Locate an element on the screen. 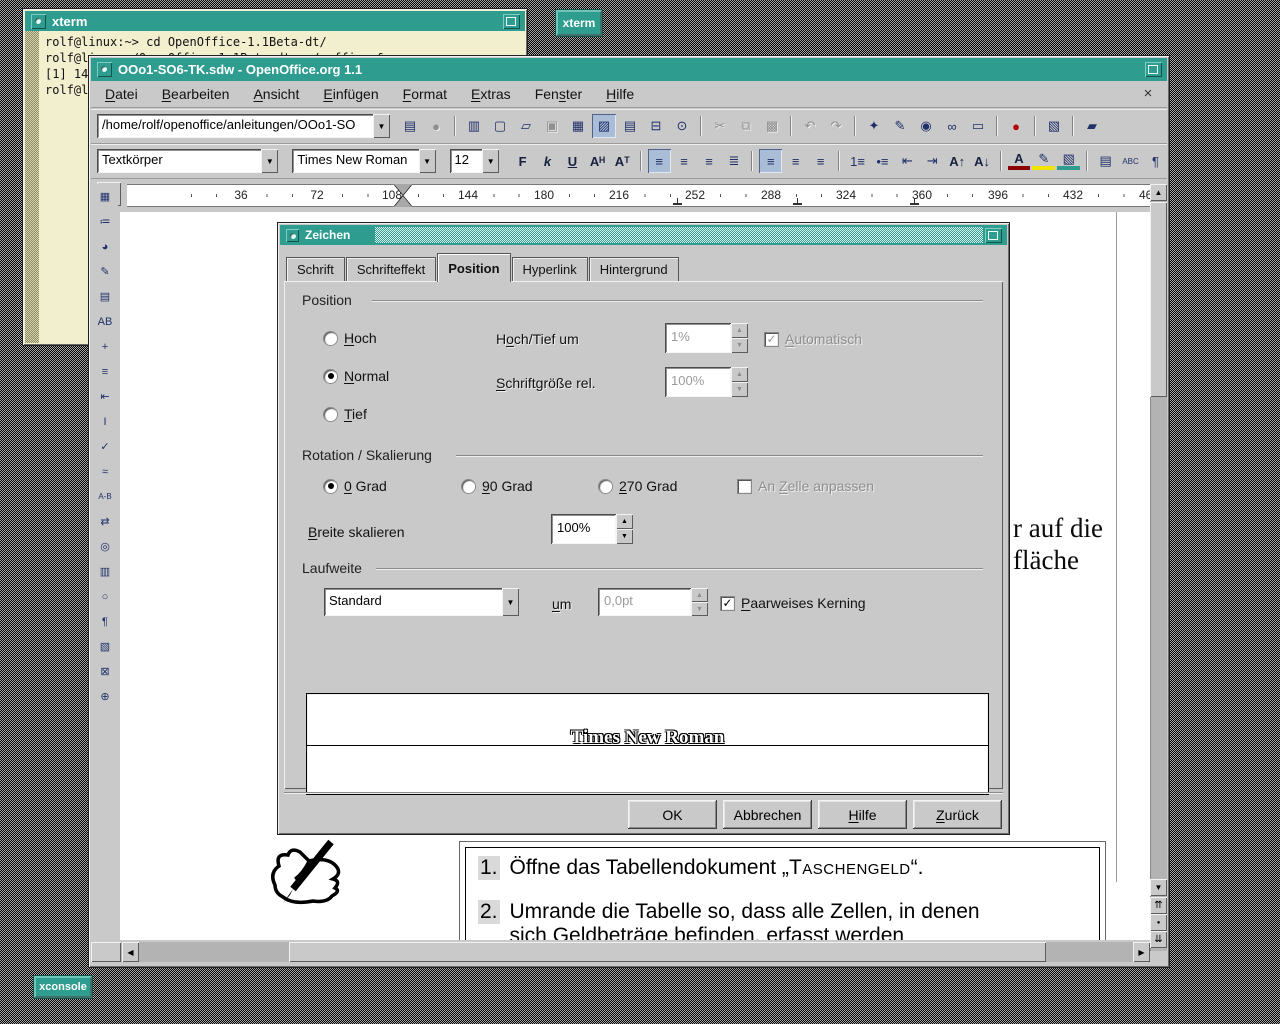 The height and width of the screenshot is (1024, 1280). spellcheck-abc-button: ABC is located at coordinates (1131, 161).